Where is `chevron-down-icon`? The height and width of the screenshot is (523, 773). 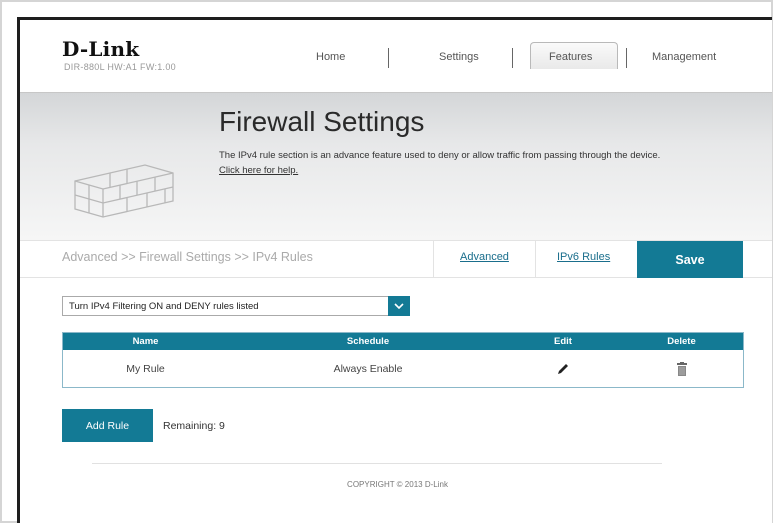
chevron-down-icon is located at coordinates (399, 306).